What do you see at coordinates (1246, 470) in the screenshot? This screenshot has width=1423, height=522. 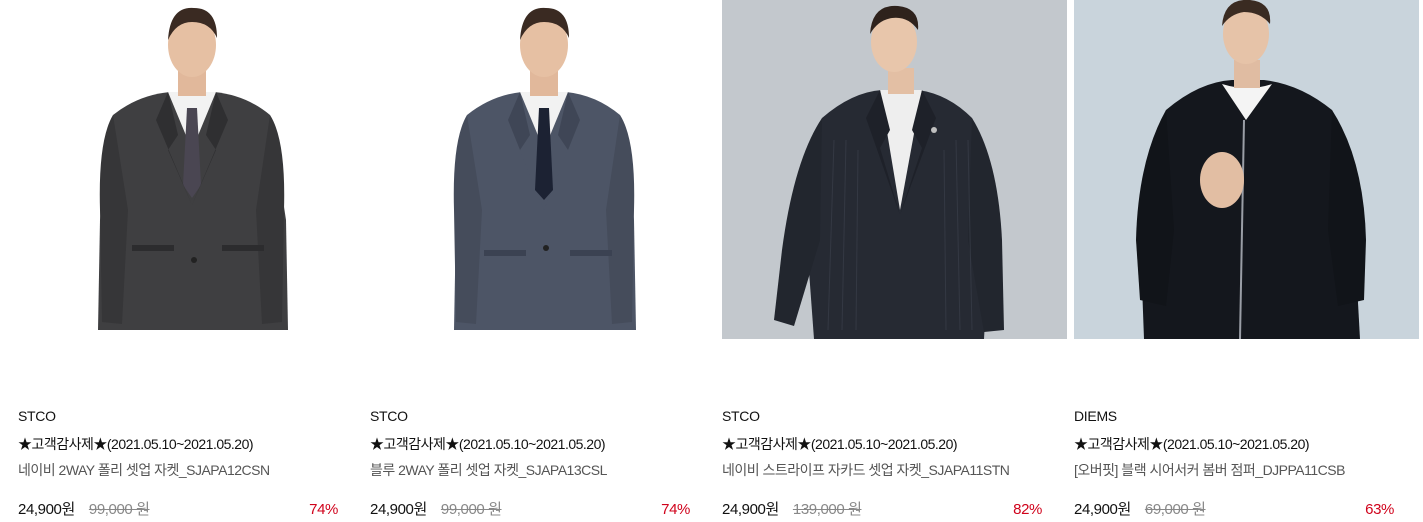 I see `product-name: [오버핏] 블랙 시어서커 봄버 점퍼_DJPPA11CSB` at bounding box center [1246, 470].